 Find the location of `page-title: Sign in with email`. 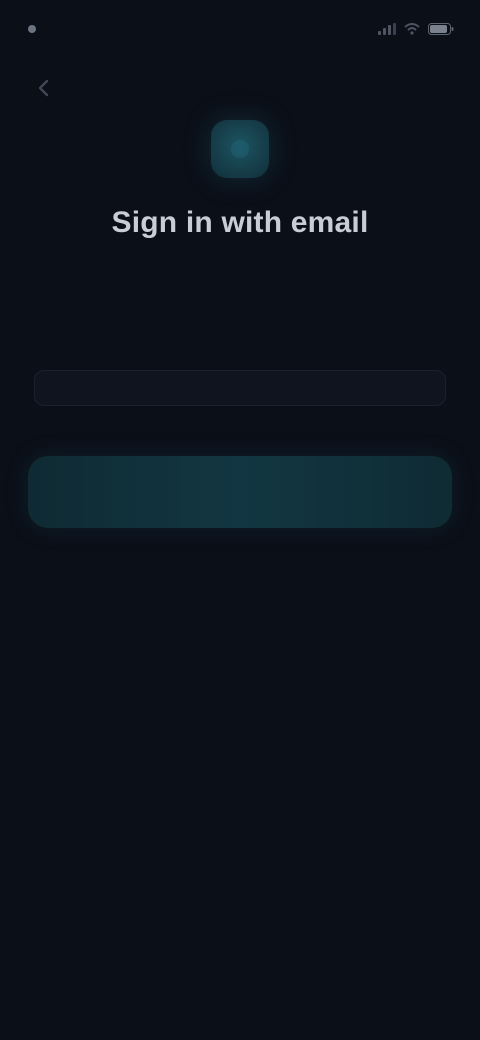

page-title: Sign in with email is located at coordinates (240, 222).